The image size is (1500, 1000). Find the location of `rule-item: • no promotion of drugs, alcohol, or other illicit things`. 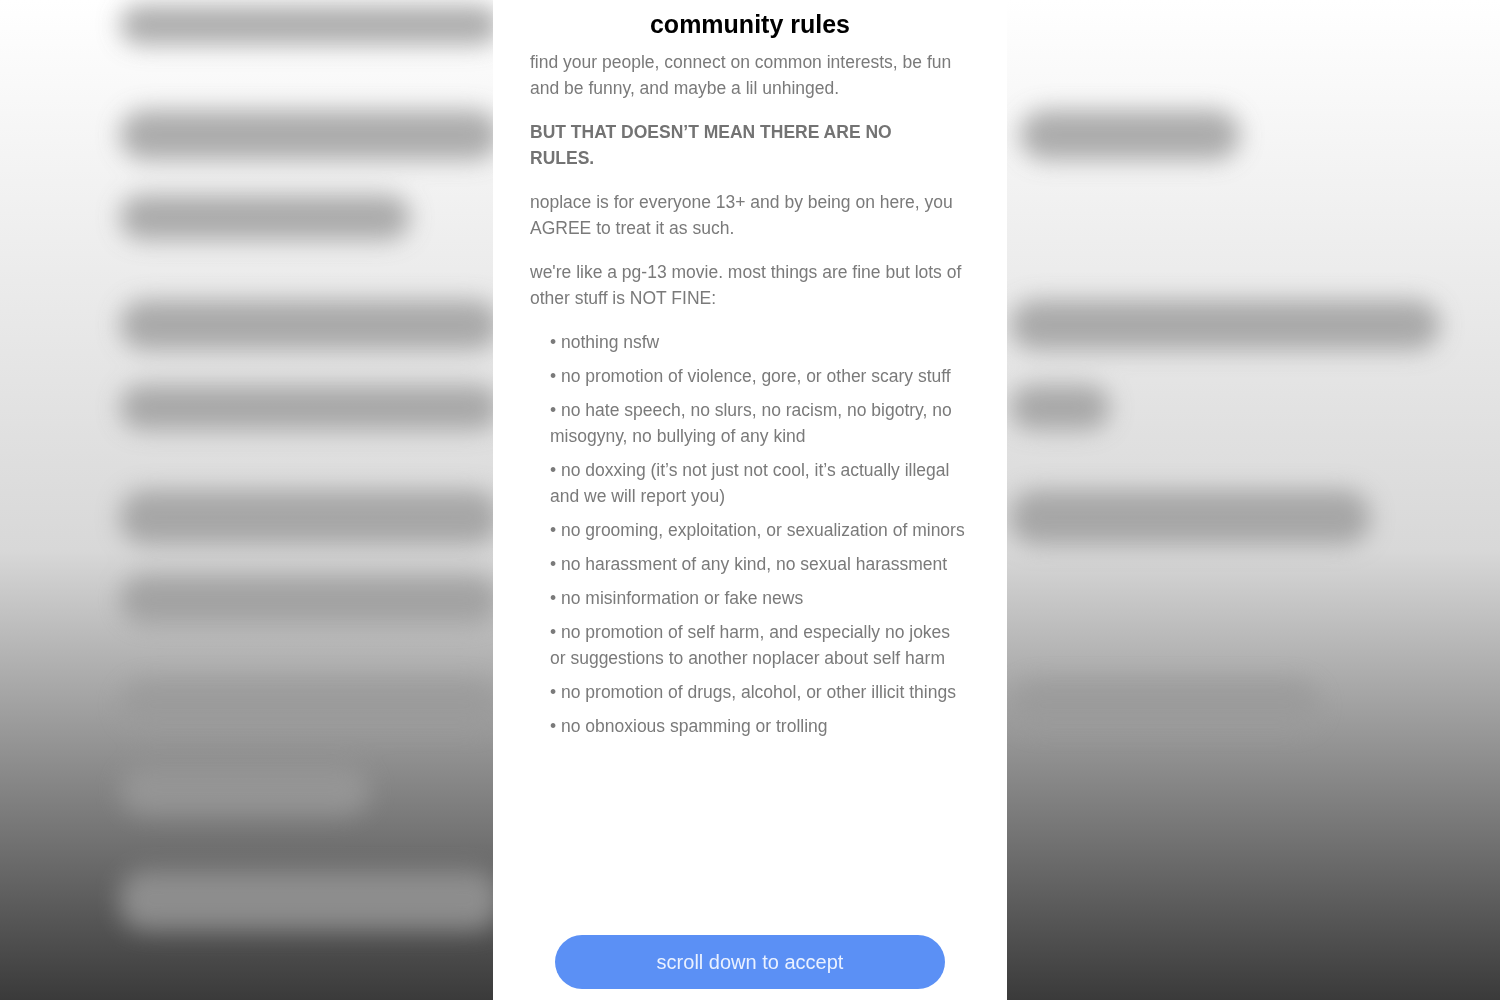

rule-item: • no promotion of drugs, alcohol, or other illicit things is located at coordinates (753, 692).